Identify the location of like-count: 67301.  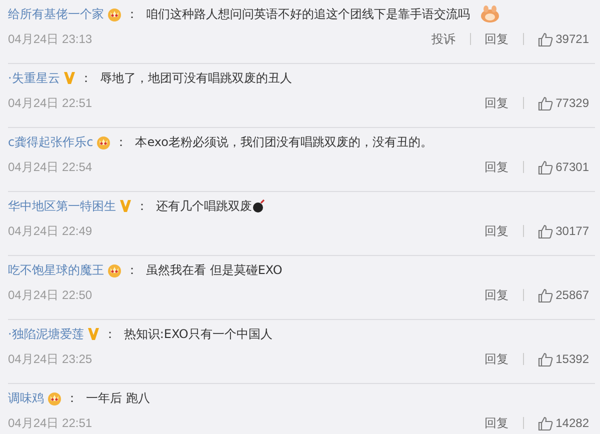
(572, 167).